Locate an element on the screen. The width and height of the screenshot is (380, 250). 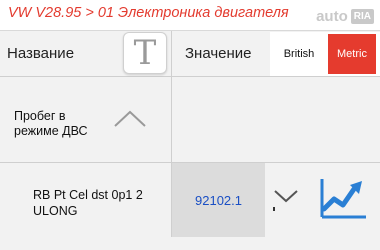
watermark-ria-text: RIA is located at coordinates (362, 16).